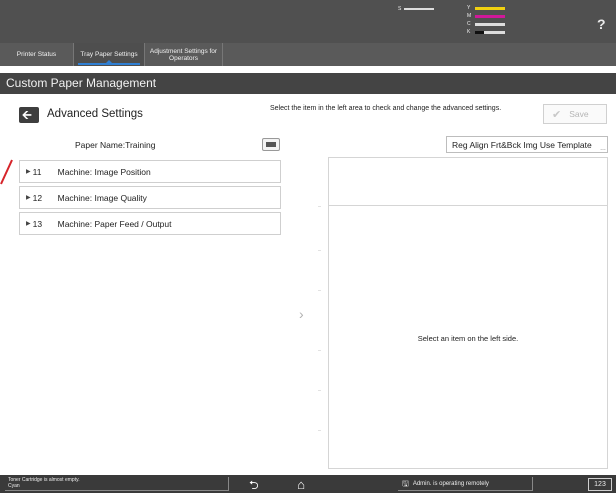 This screenshot has width=616, height=493. Describe the element at coordinates (450, 483) in the screenshot. I see `remote-status-label: Admin. is operating remotely` at that location.